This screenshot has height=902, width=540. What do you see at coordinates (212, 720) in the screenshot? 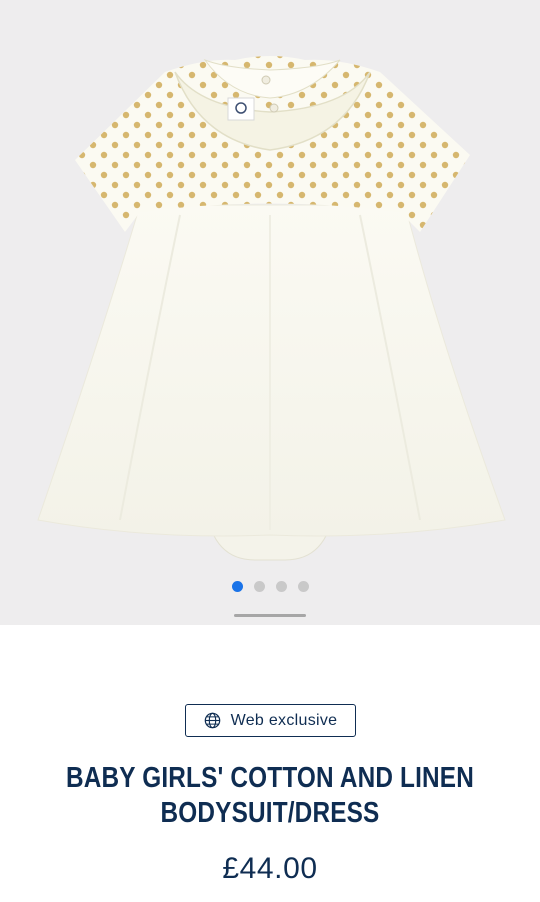
I see `globe-icon` at bounding box center [212, 720].